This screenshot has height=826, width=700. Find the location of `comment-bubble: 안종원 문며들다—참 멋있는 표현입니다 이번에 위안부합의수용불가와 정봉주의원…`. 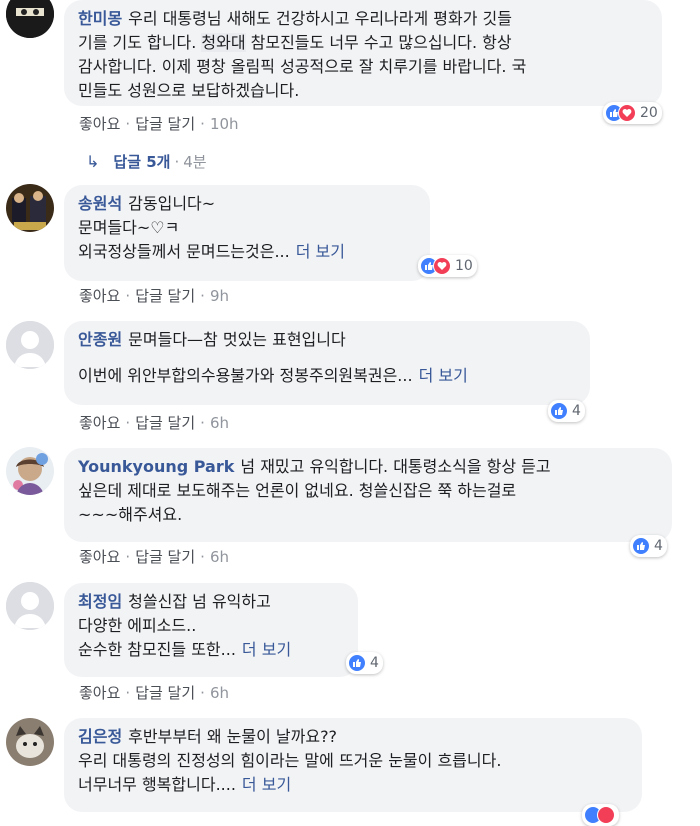

comment-bubble: 안종원 문며들다—참 멋있는 표현입니다 이번에 위안부합의수용불가와 정봉주의원… is located at coordinates (327, 363).